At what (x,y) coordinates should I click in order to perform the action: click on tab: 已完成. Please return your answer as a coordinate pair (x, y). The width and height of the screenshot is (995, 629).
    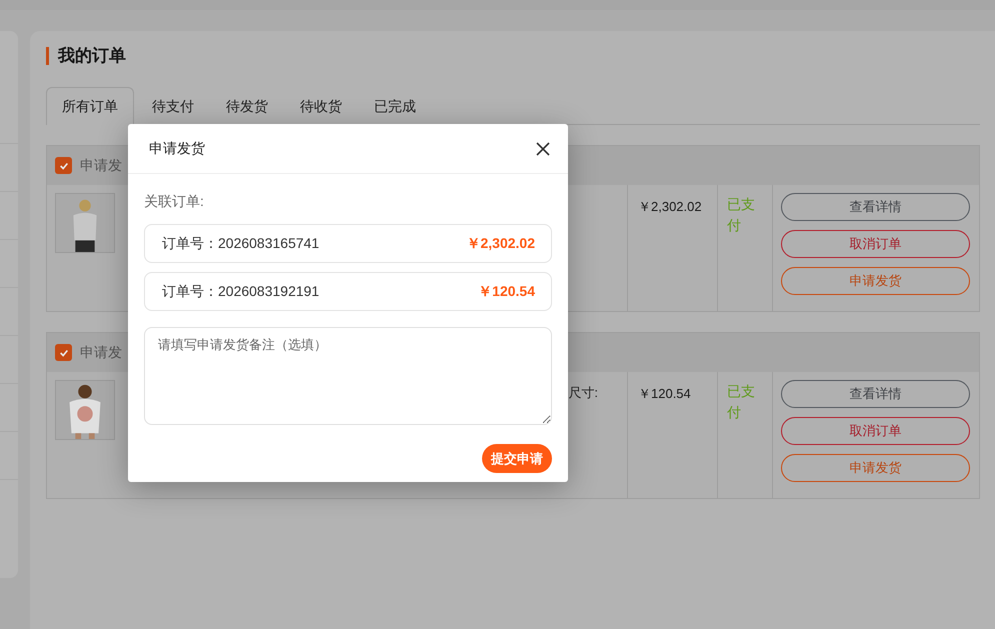
    Looking at the image, I should click on (395, 106).